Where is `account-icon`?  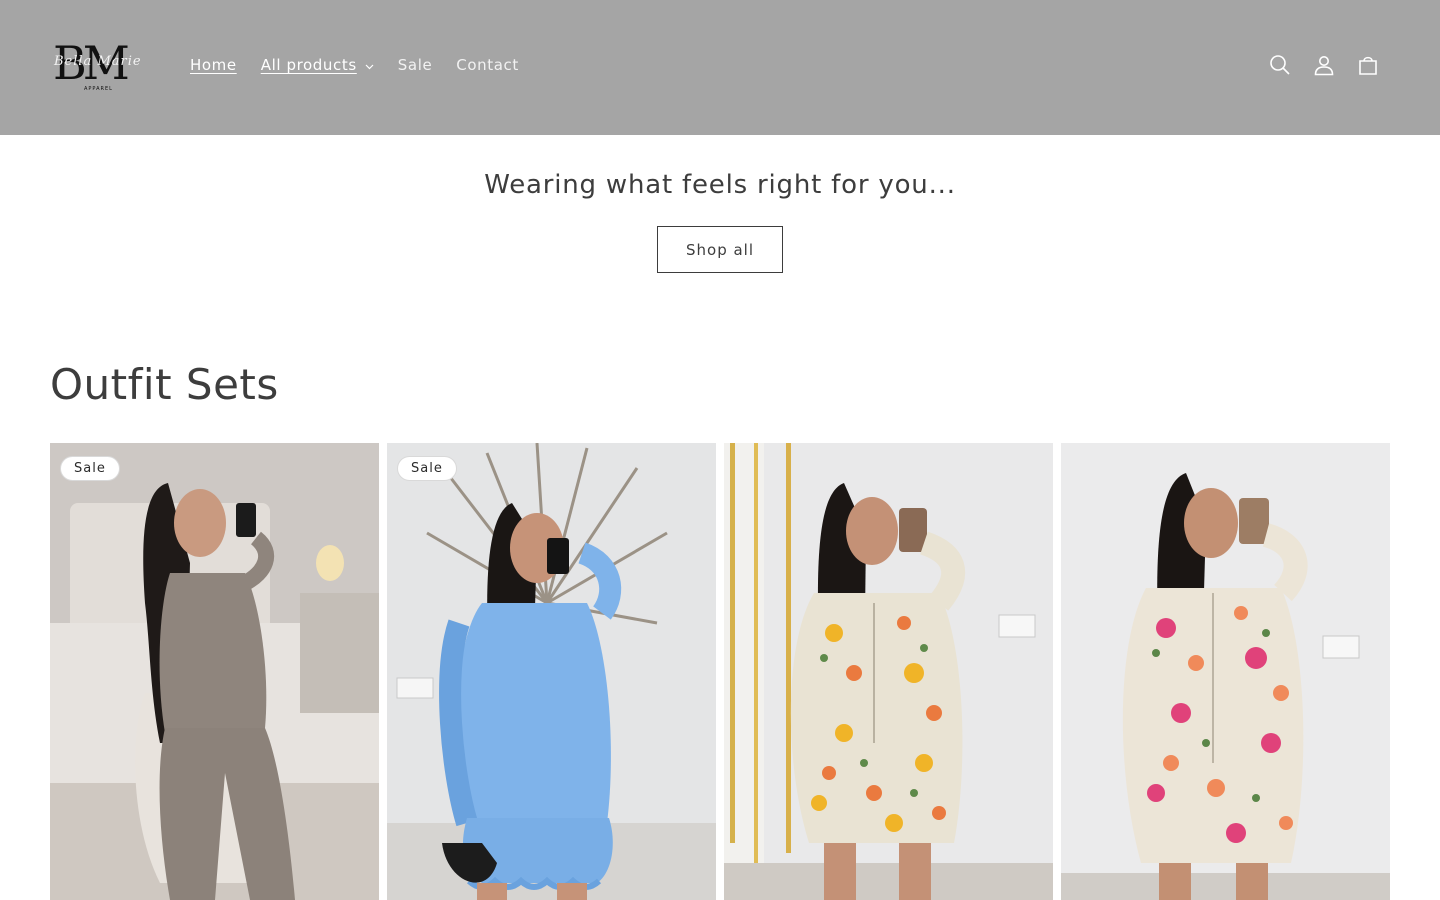 account-icon is located at coordinates (1324, 66).